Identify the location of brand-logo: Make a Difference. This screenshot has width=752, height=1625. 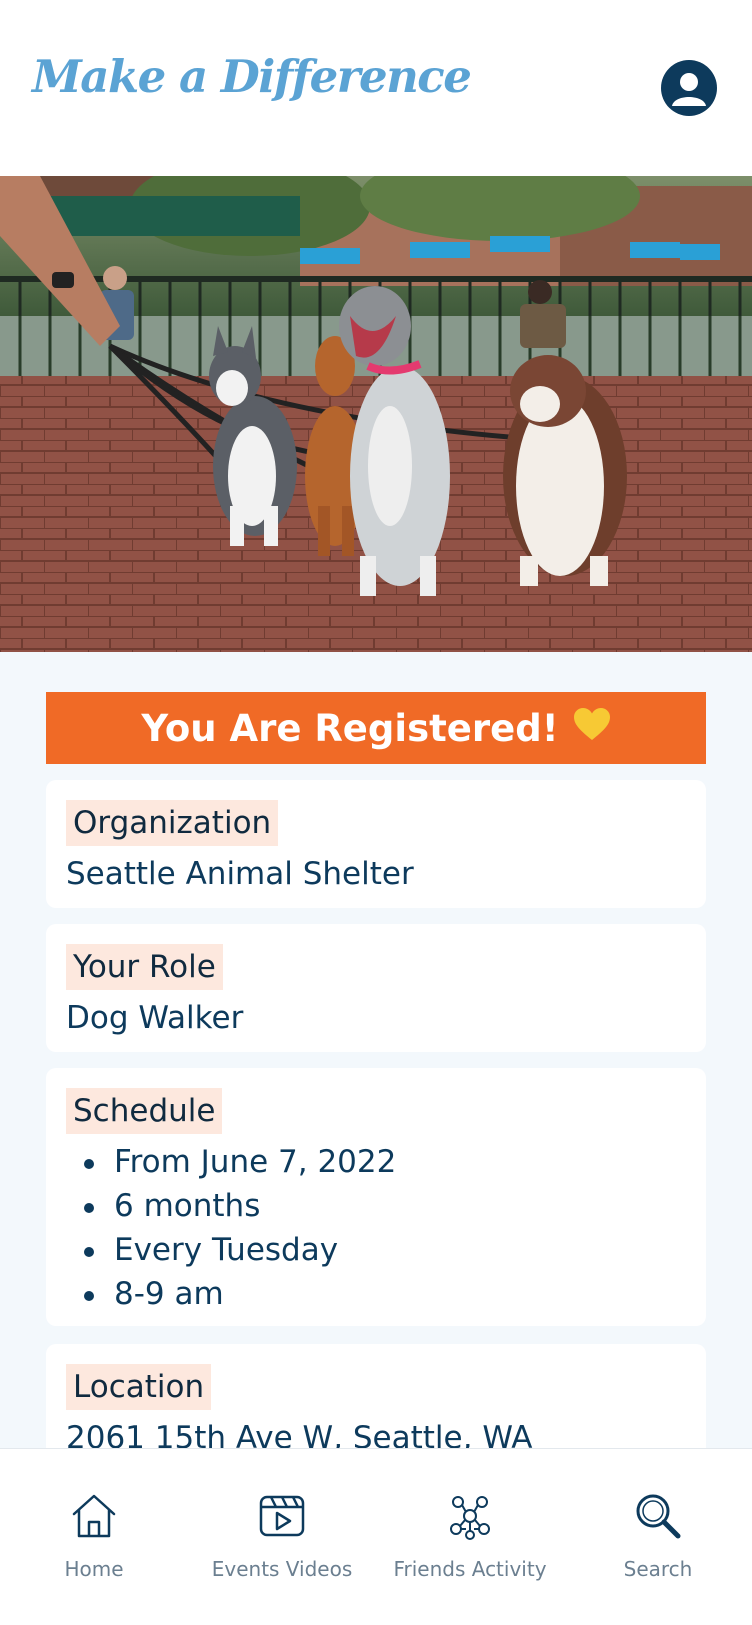
(252, 76).